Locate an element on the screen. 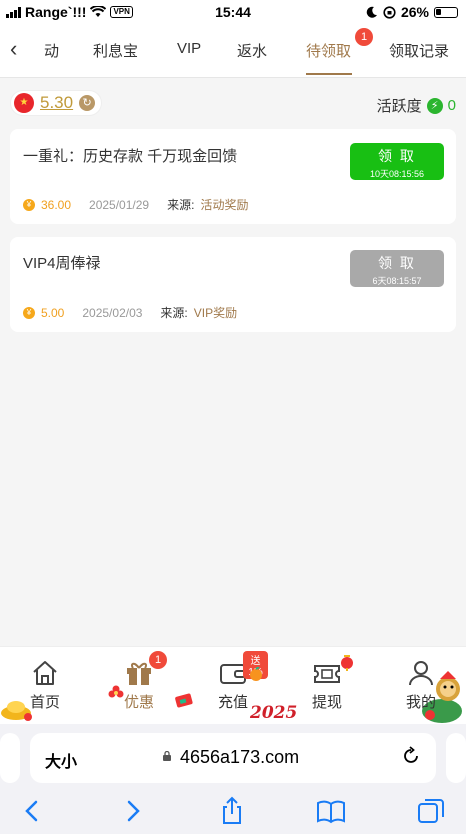  status-right: 26% is located at coordinates (412, 12).